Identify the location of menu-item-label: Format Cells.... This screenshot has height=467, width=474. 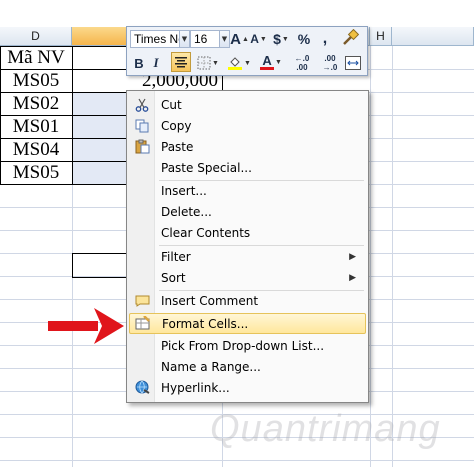
(205, 323).